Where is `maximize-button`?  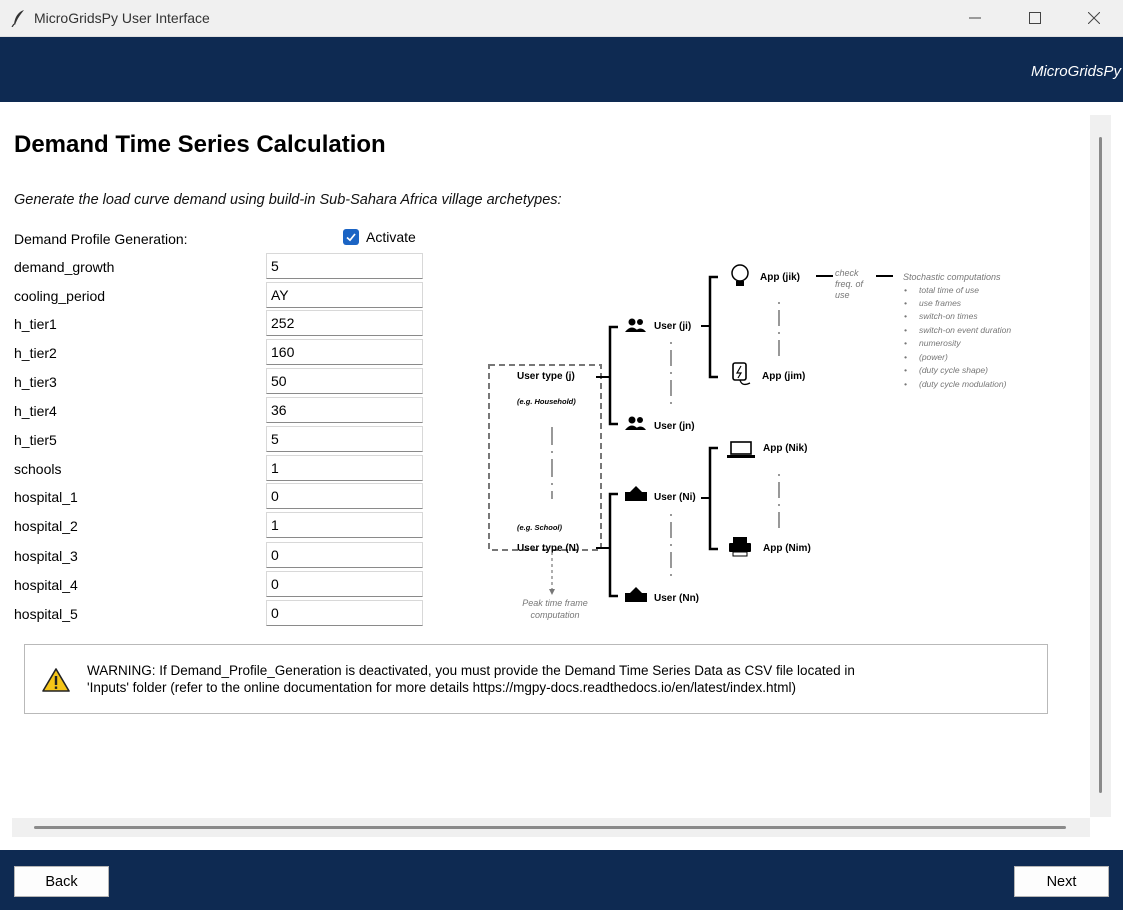
maximize-button is located at coordinates (1035, 18).